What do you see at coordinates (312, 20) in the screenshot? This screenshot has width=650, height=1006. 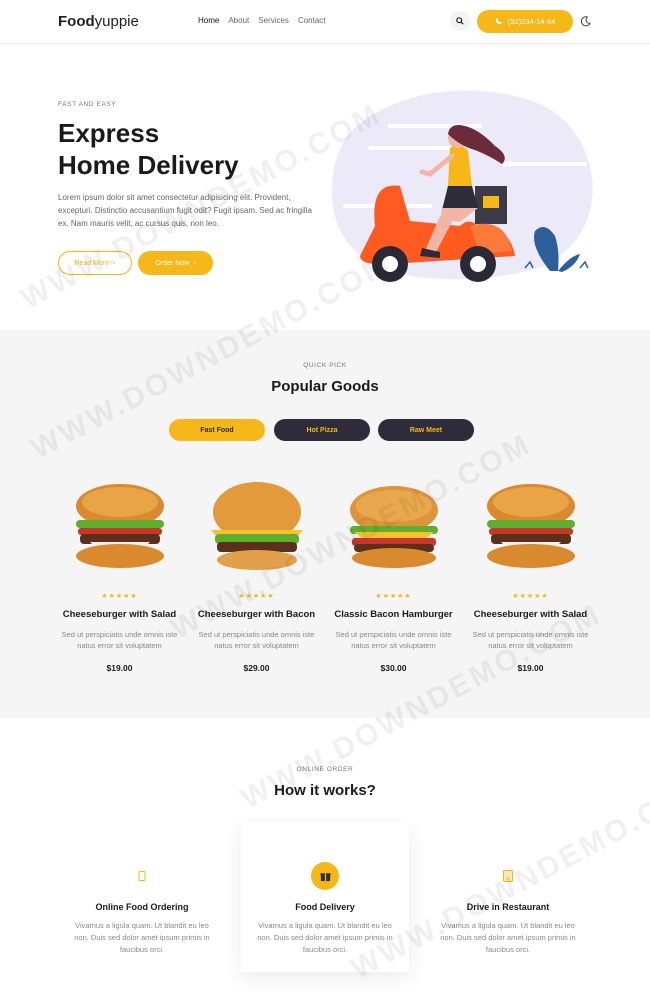 I see `nav-contact: Contact` at bounding box center [312, 20].